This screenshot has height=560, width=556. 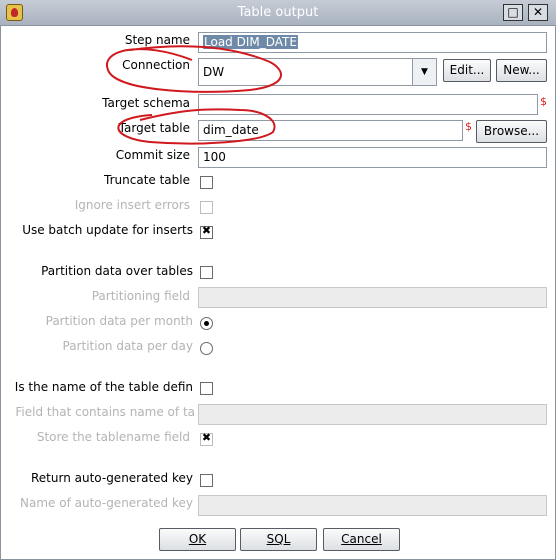 I want to click on ok-button: OK, so click(x=197, y=539).